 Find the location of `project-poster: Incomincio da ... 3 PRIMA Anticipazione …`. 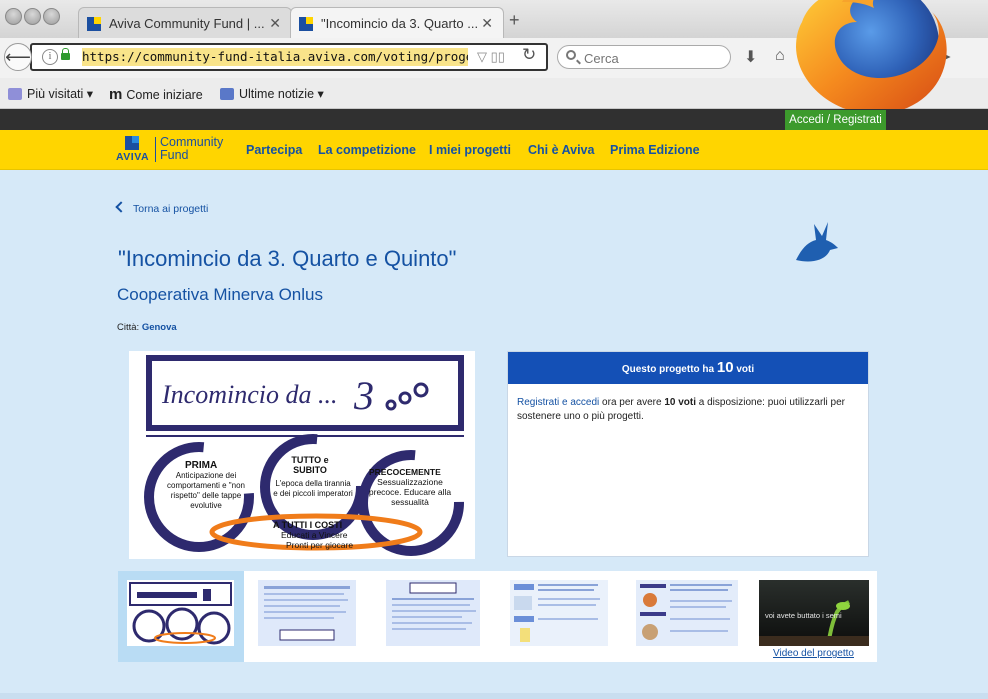

project-poster: Incomincio da ... 3 PRIMA Anticipazione … is located at coordinates (302, 455).